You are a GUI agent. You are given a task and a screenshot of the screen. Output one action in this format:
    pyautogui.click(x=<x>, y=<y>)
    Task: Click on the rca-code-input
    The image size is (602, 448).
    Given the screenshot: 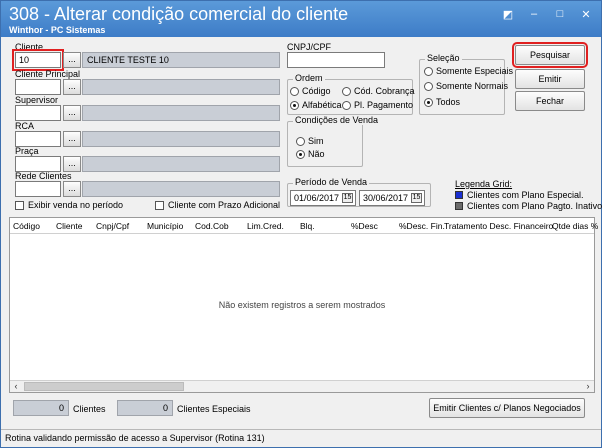 What is the action you would take?
    pyautogui.click(x=38, y=139)
    